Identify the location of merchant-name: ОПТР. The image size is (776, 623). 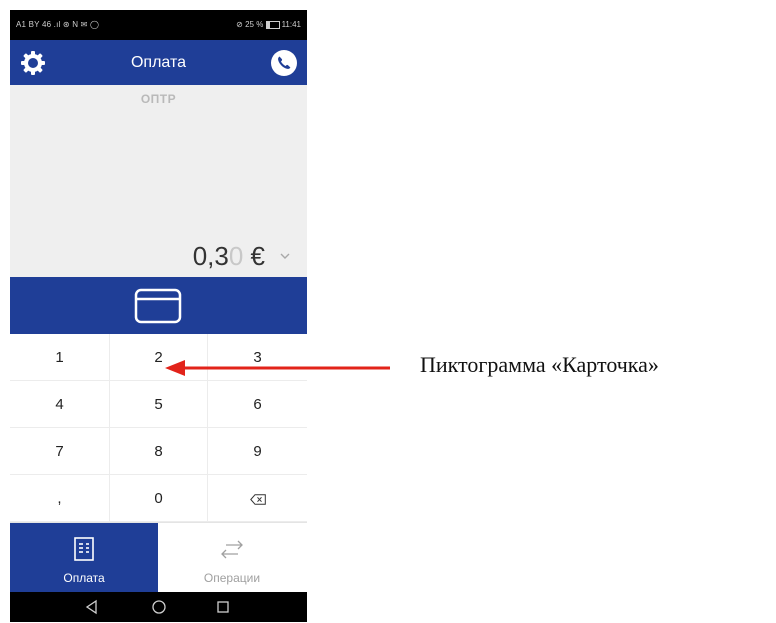
(158, 99).